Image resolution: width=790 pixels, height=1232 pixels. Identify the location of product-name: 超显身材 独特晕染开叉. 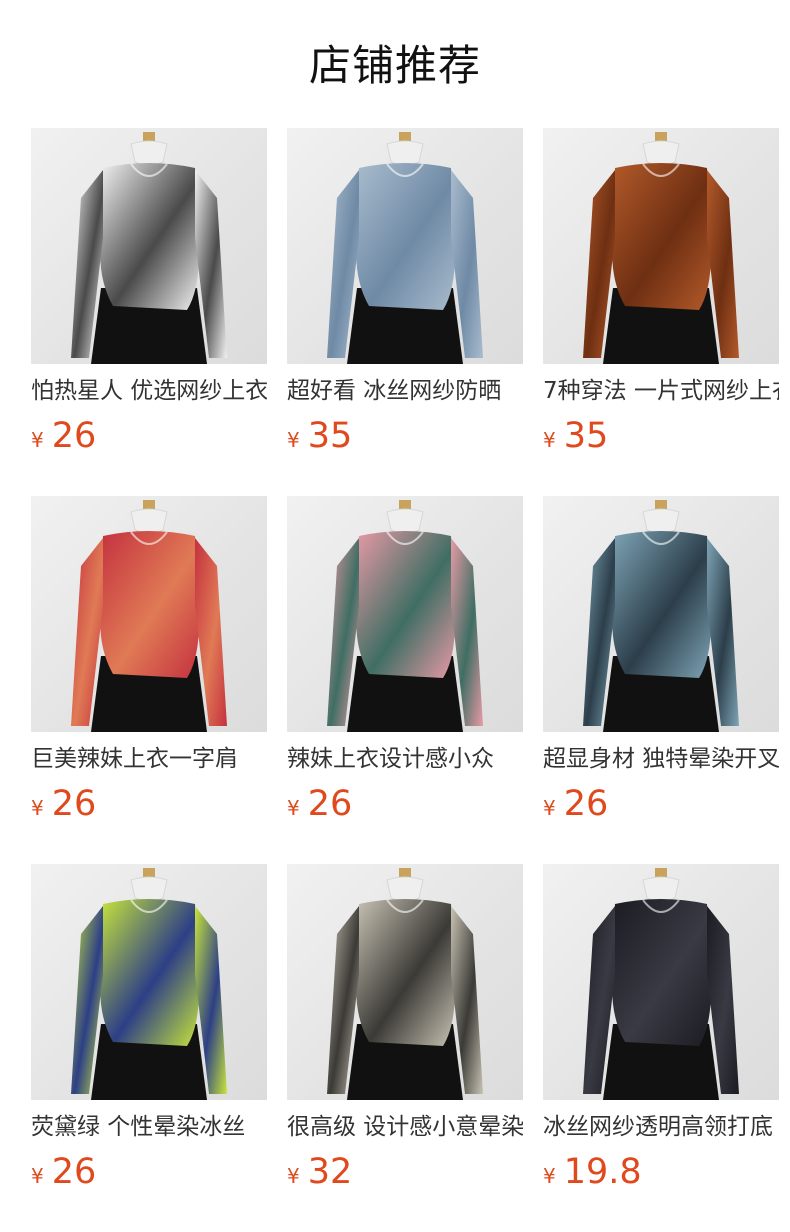
(661, 759).